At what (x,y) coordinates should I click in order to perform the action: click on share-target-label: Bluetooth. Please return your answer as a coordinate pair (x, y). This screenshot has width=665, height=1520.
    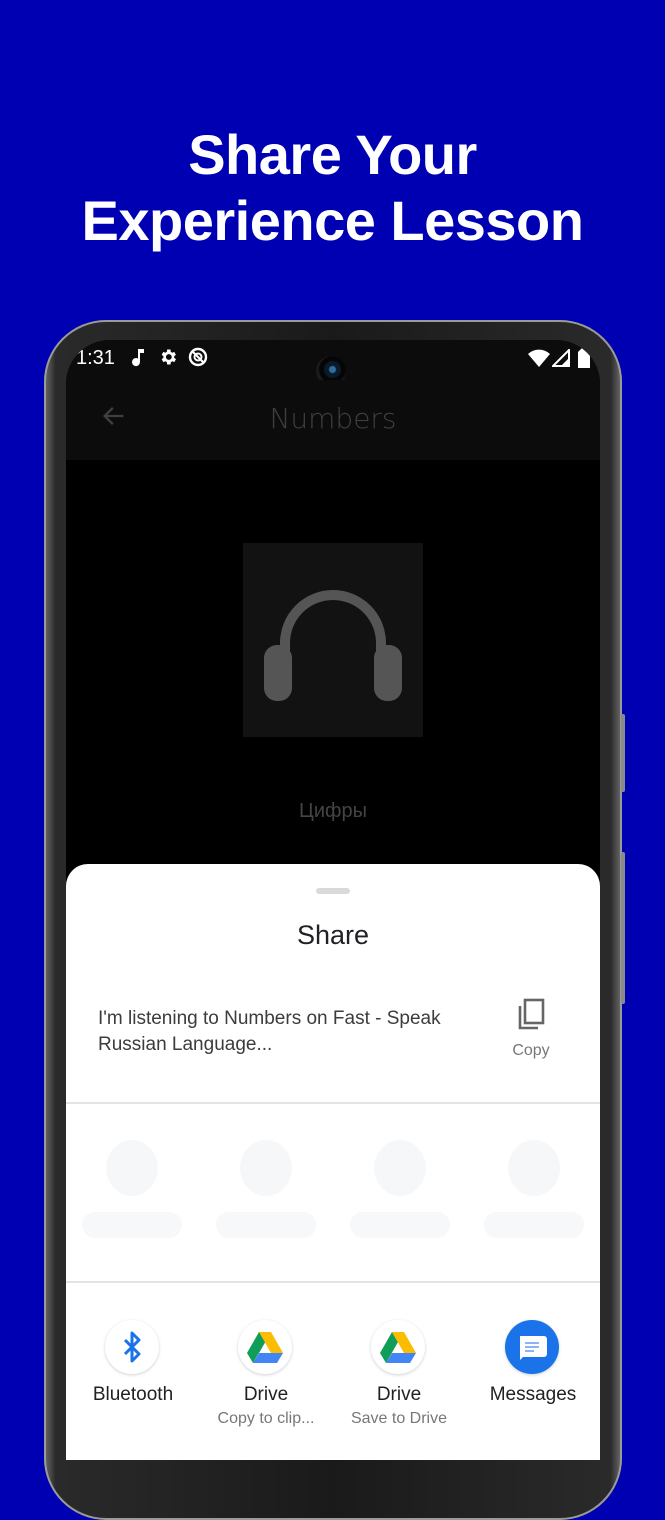
    Looking at the image, I should click on (133, 1394).